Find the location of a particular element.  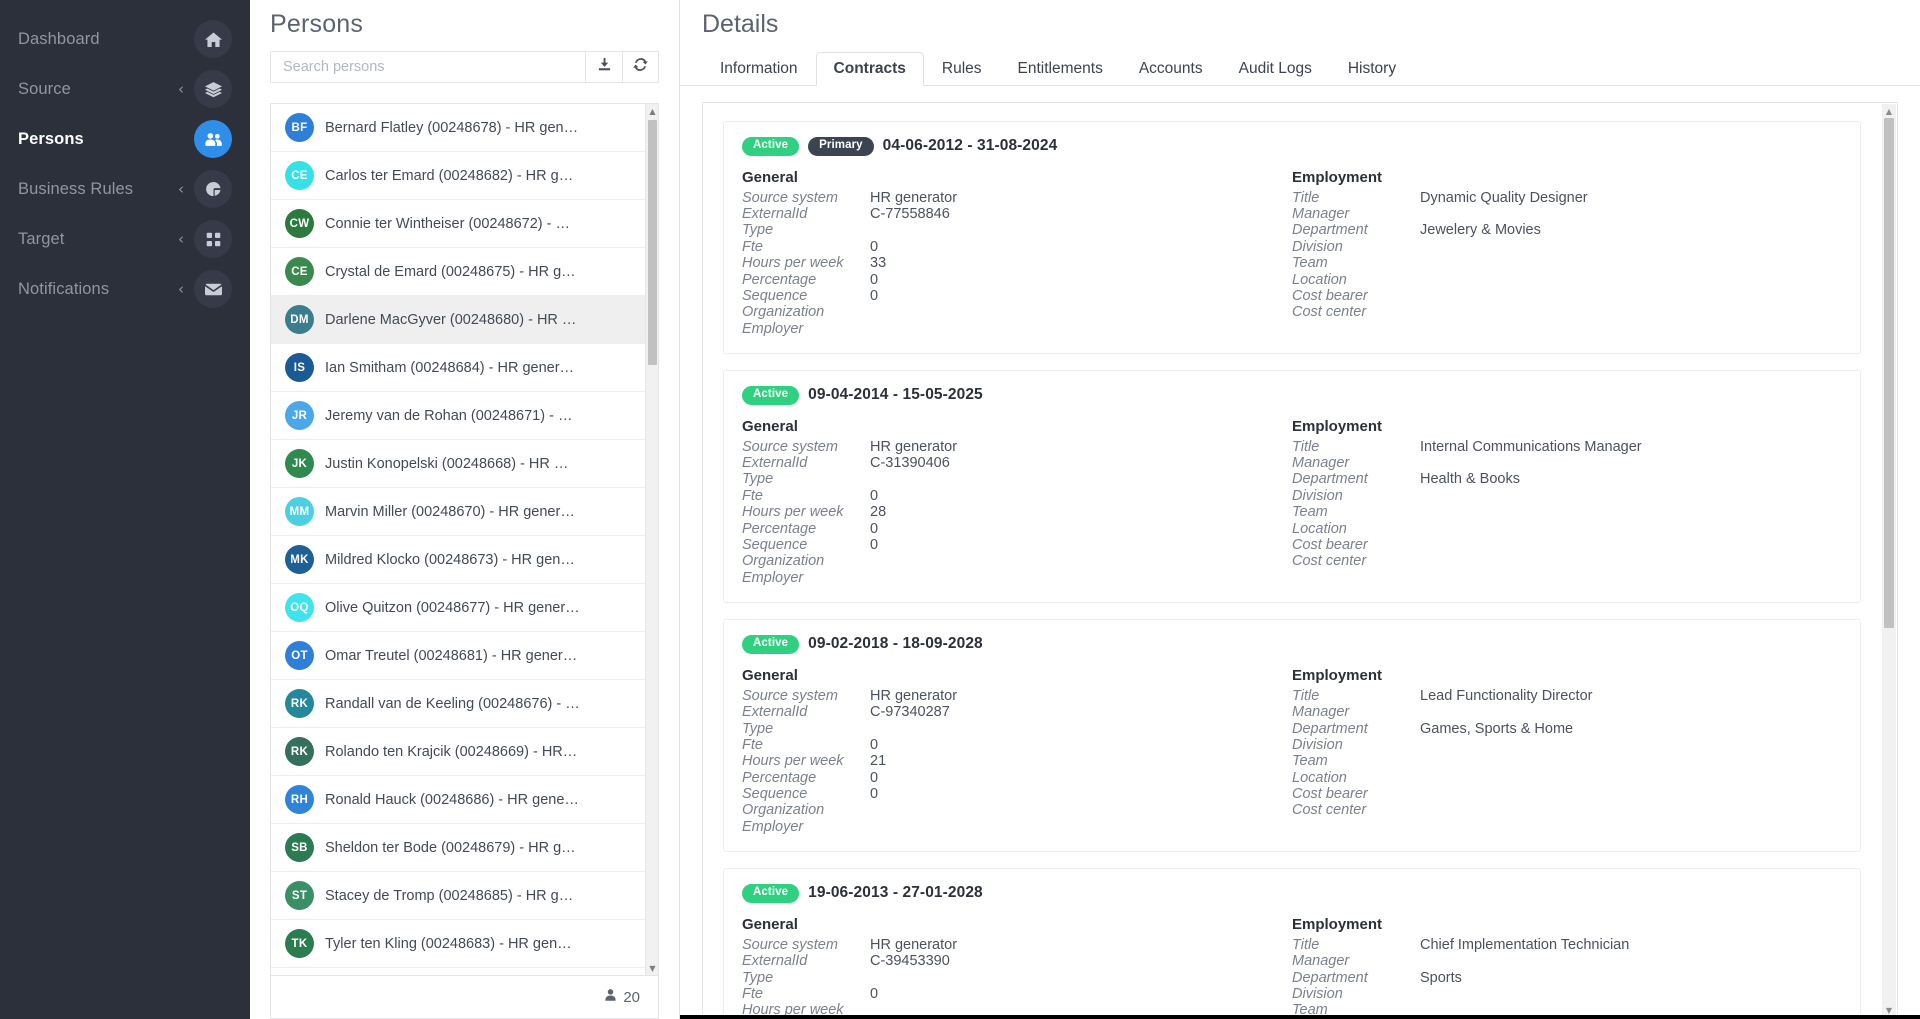

field-row: Sequence 0 is located at coordinates (1017, 545).